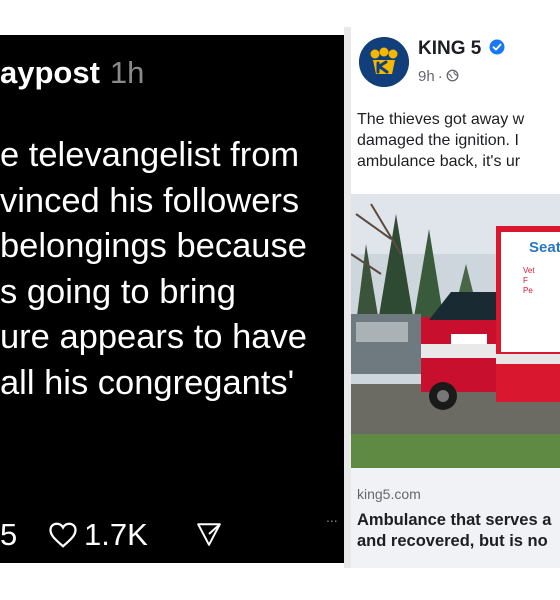 The width and height of the screenshot is (560, 600). I want to click on post-text-line: damaged the ignition. I, so click(438, 140).